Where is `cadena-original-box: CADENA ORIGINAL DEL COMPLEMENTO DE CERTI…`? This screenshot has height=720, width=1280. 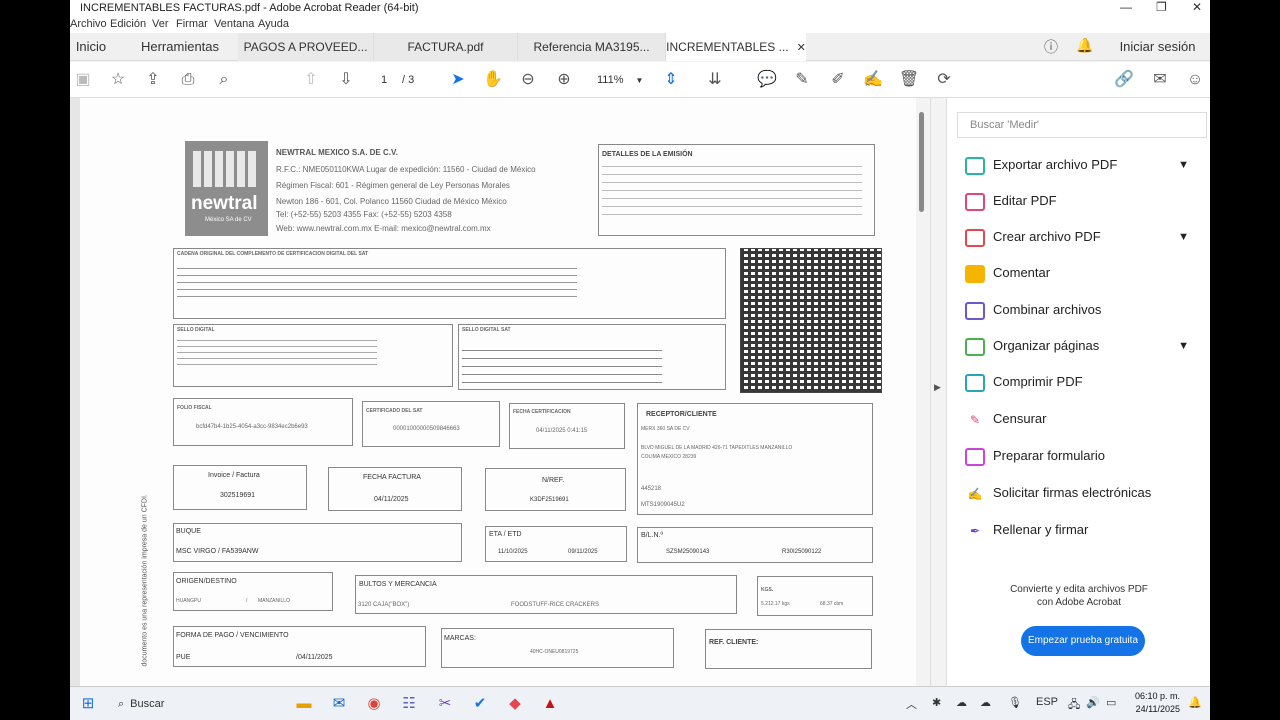
cadena-original-box: CADENA ORIGINAL DEL COMPLEMENTO DE CERTI… is located at coordinates (449, 283).